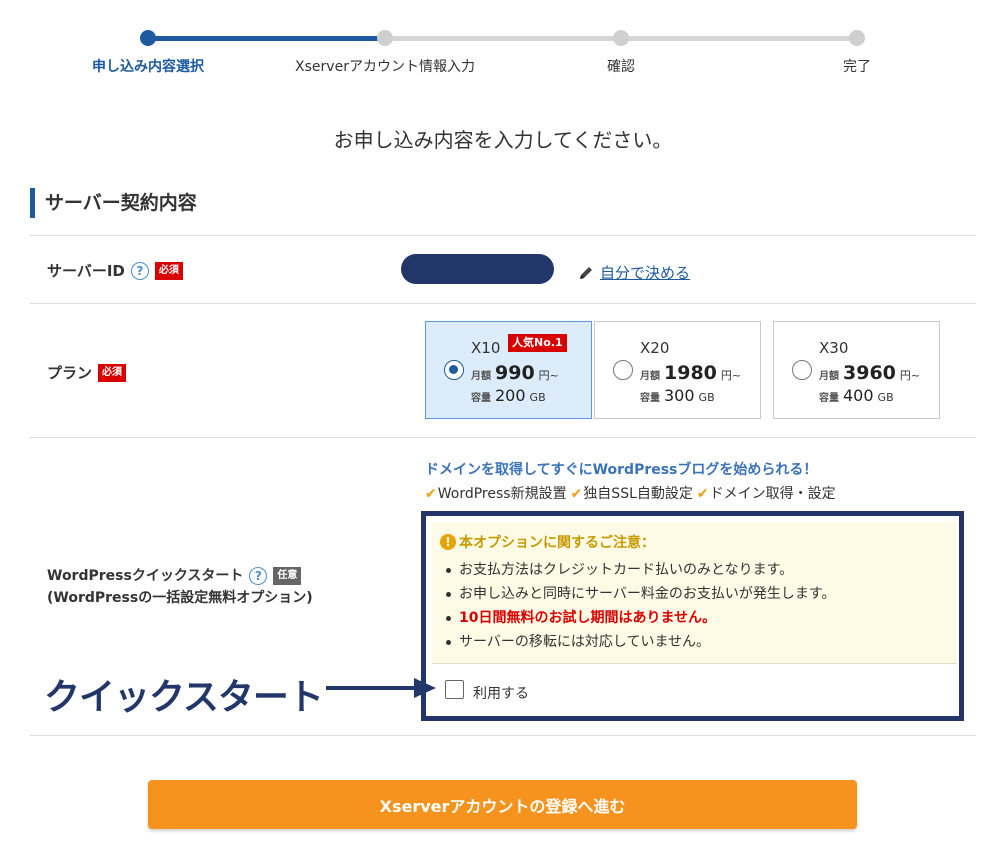  What do you see at coordinates (655, 348) in the screenshot?
I see `plan-name: X20` at bounding box center [655, 348].